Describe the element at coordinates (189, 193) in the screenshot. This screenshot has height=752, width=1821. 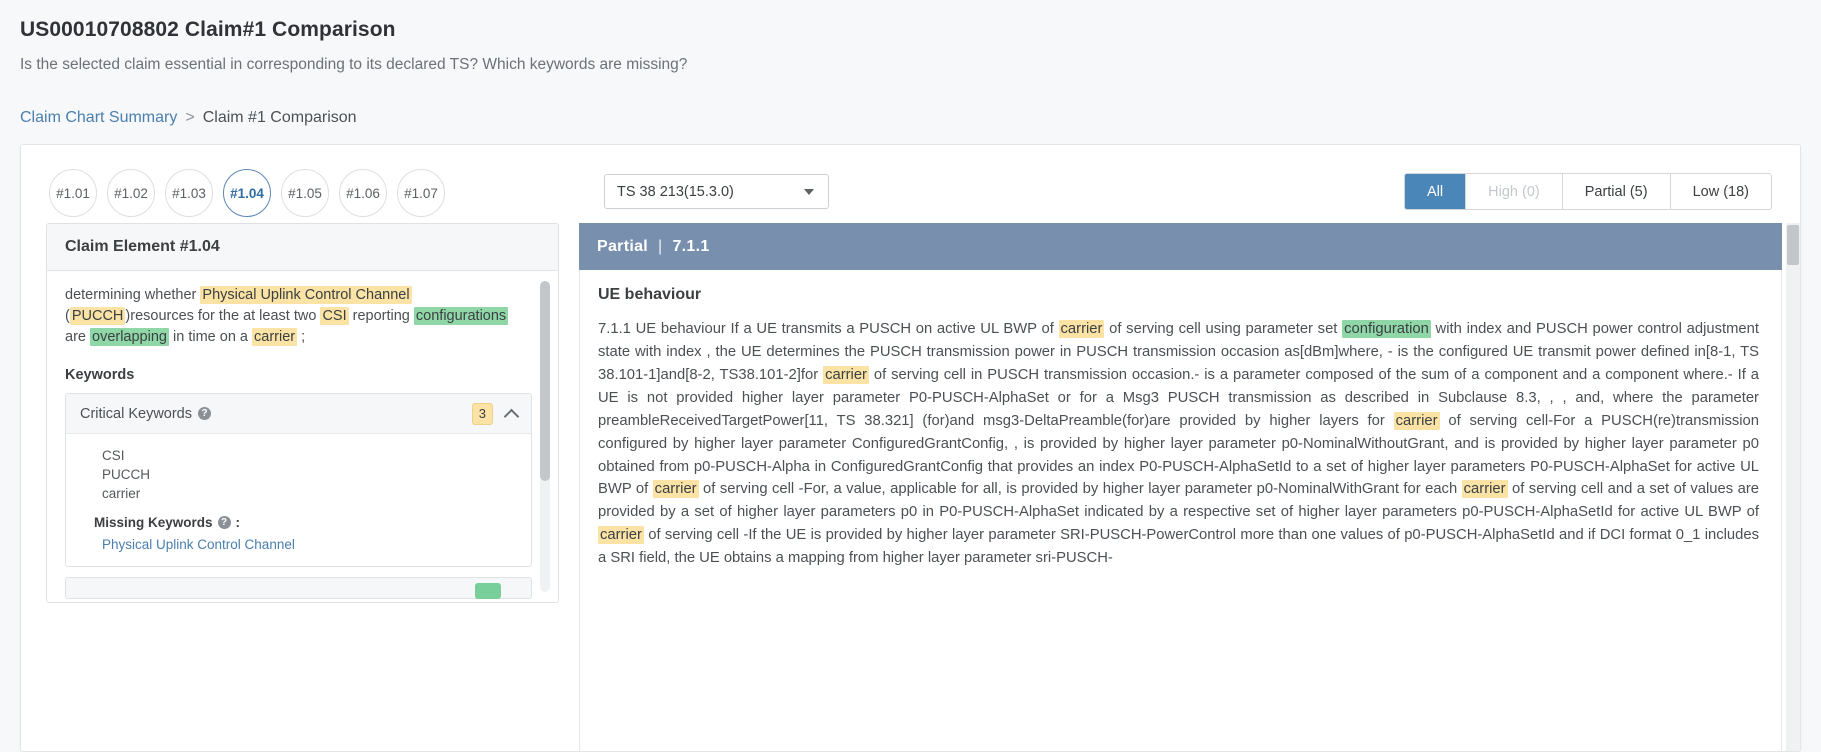
I see `claim-element-pill-1-03: #1.03` at that location.